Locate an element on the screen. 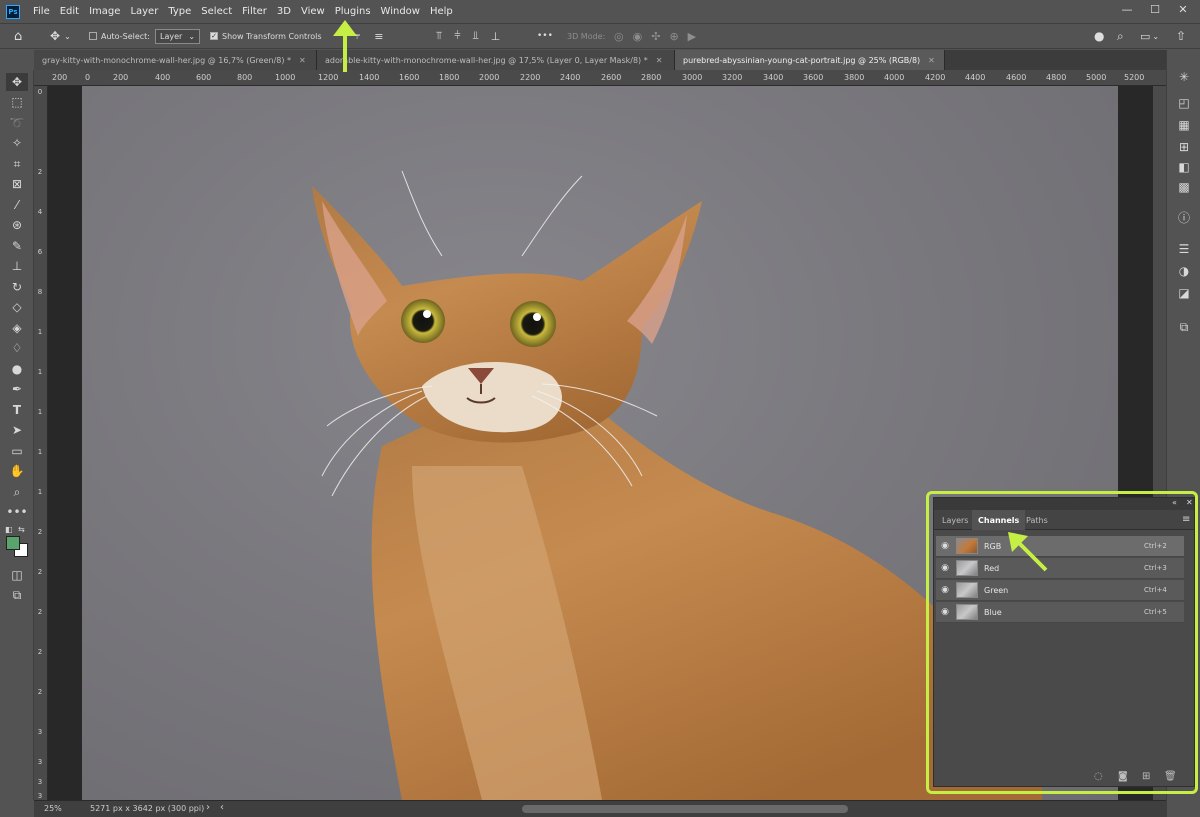 Image resolution: width=1200 pixels, height=817 pixels. align-top-icon: ⫪ is located at coordinates (439, 36).